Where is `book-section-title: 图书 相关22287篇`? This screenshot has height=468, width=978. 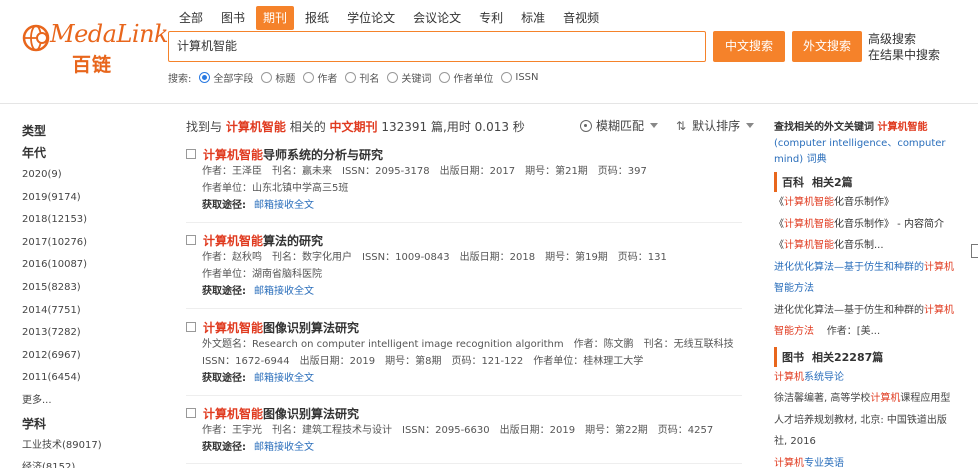
book-section-title: 图书 相关22287篇 is located at coordinates (864, 356).